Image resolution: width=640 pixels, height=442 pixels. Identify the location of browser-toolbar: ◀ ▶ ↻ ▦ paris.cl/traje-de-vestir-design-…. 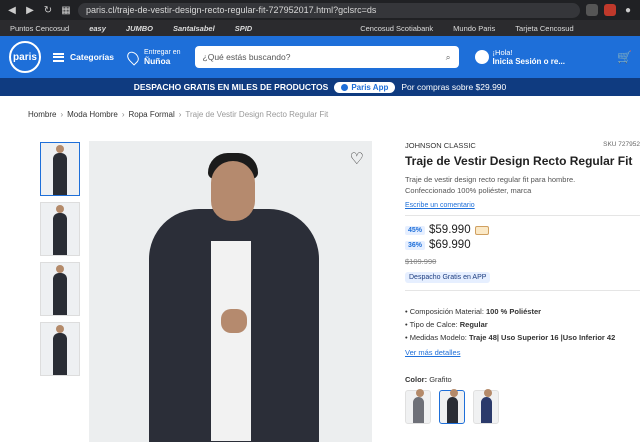
(320, 10).